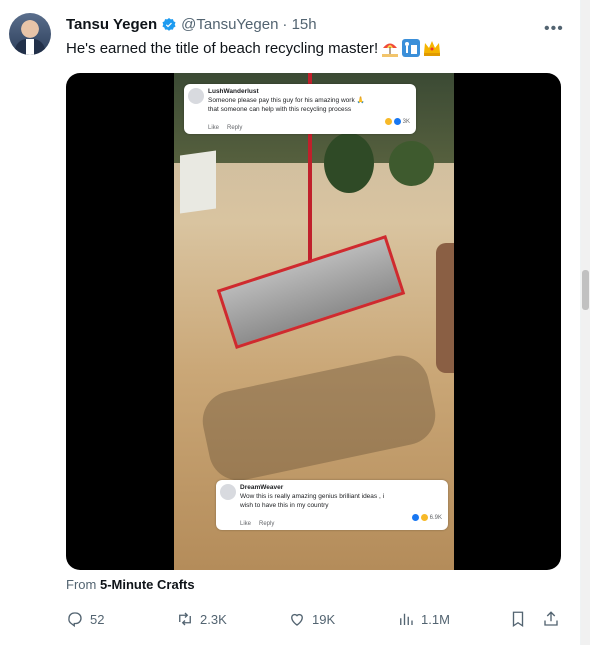 The width and height of the screenshot is (590, 645). Describe the element at coordinates (30, 34) in the screenshot. I see `avatar` at that location.